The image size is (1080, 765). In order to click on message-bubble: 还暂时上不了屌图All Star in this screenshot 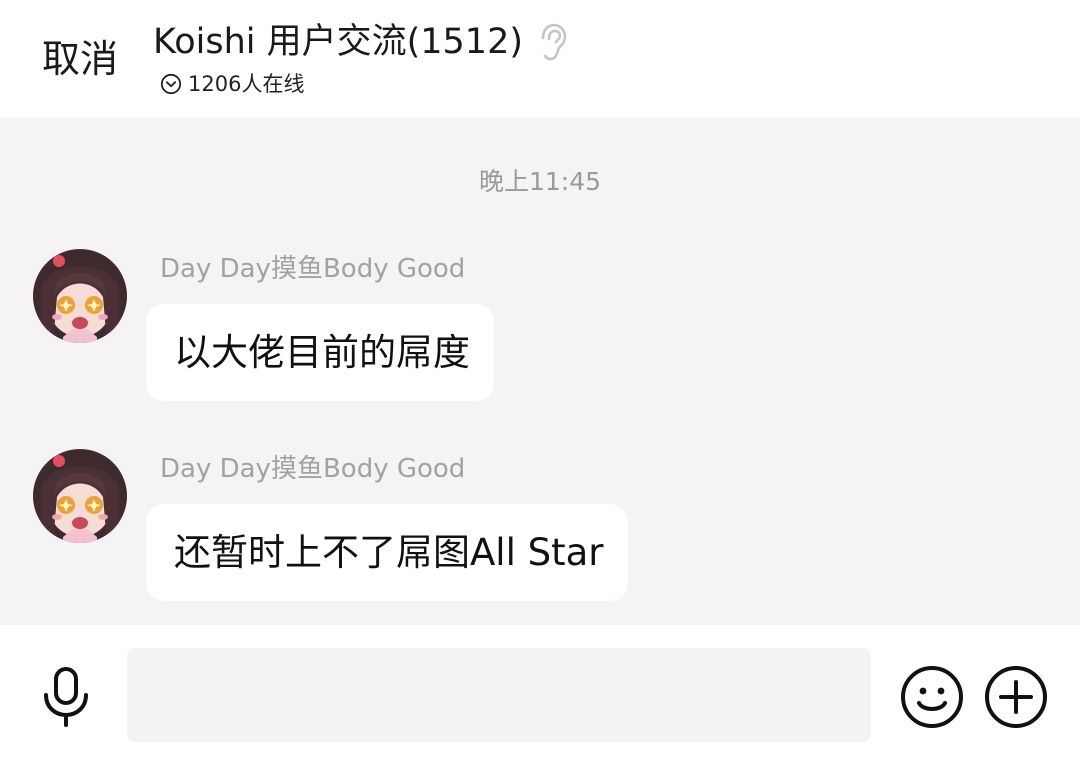, I will do `click(387, 552)`.